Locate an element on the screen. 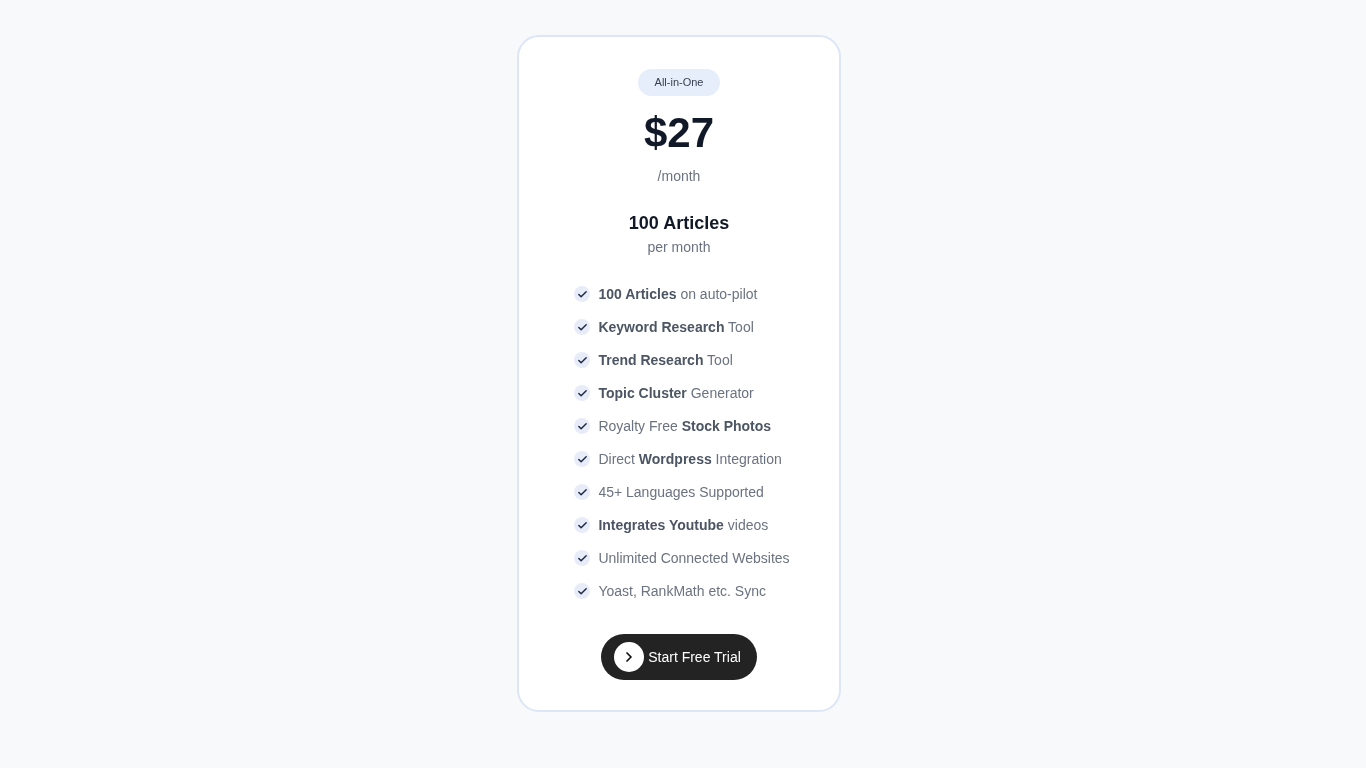 This screenshot has width=1366, height=768. feature-text: Integrates Youtube videos is located at coordinates (683, 525).